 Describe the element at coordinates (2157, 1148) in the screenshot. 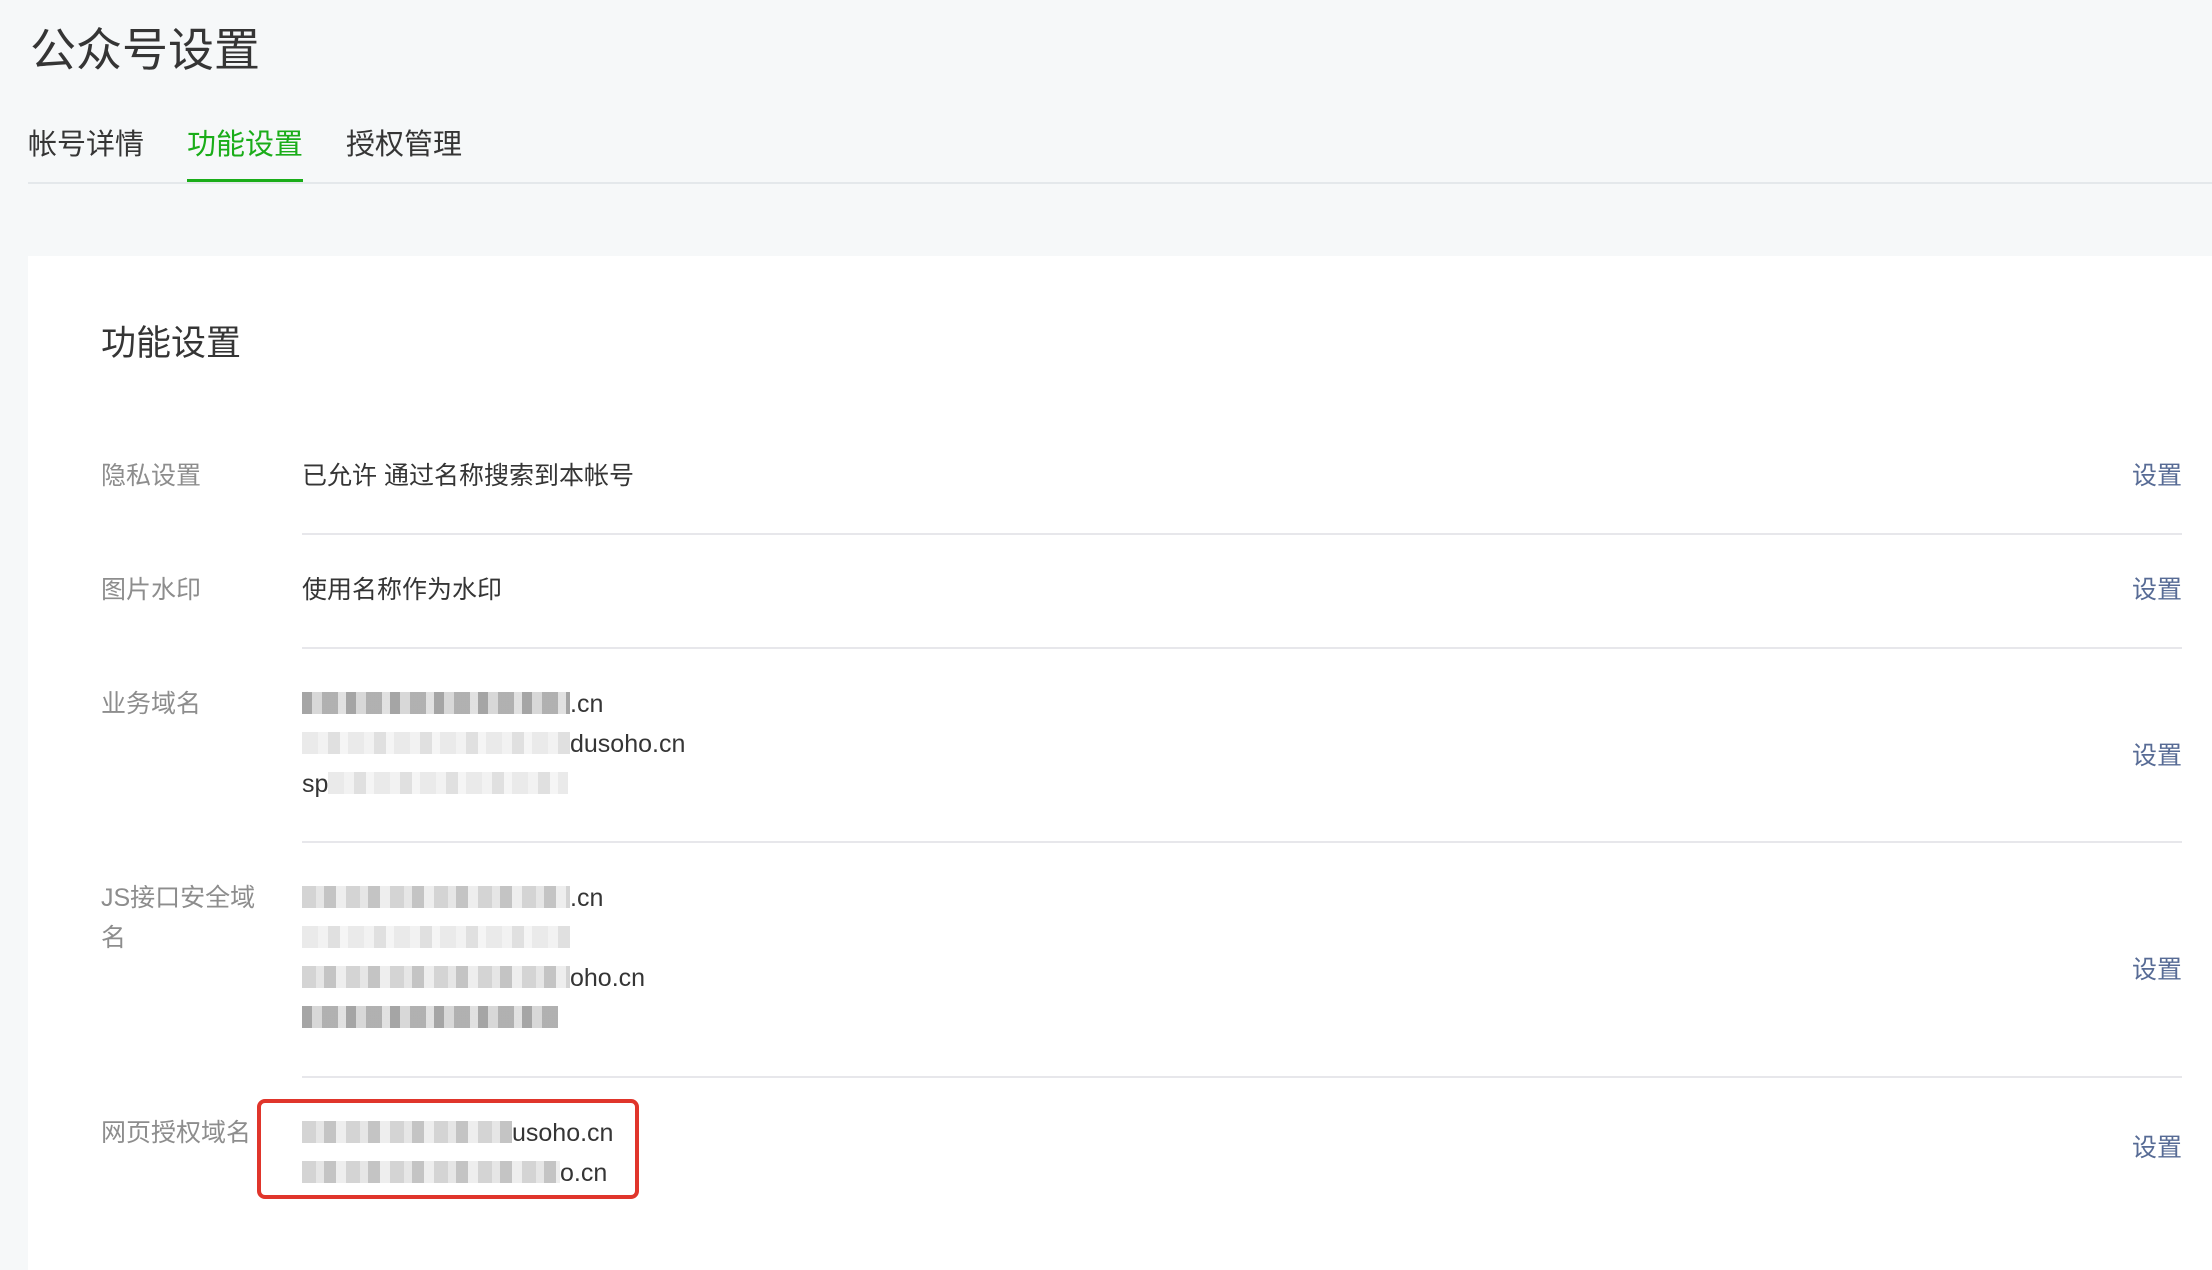

I see `web-auth-domain-button: 设置` at that location.